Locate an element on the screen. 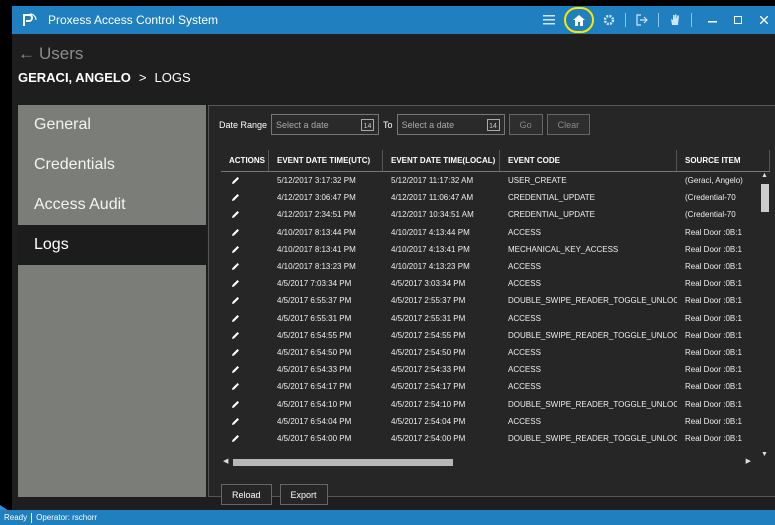 This screenshot has width=775, height=525. close-button is located at coordinates (764, 20).